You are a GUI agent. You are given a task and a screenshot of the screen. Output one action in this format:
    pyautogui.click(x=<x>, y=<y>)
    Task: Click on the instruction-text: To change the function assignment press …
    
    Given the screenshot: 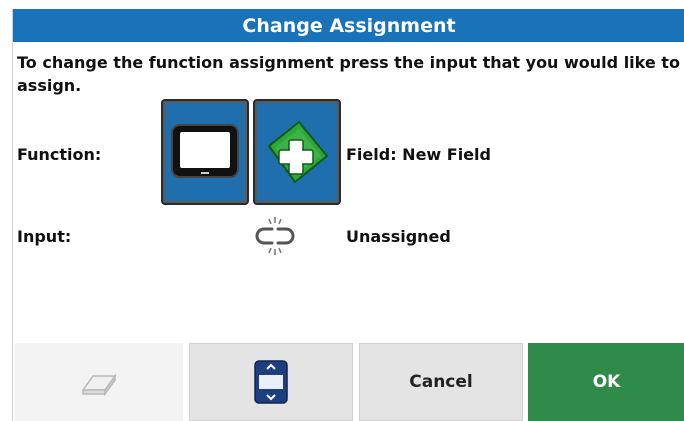 What is the action you would take?
    pyautogui.click(x=348, y=74)
    